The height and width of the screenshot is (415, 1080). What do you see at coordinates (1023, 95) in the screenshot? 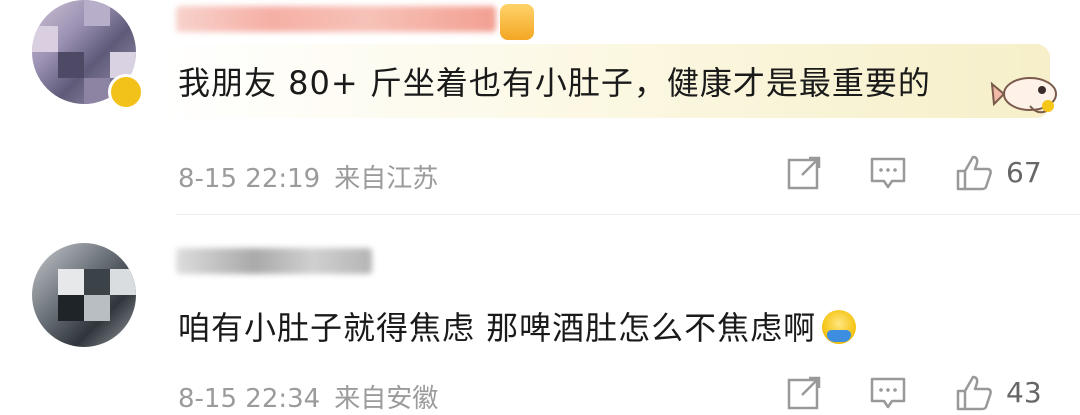
I see `fish-sticker-icon` at bounding box center [1023, 95].